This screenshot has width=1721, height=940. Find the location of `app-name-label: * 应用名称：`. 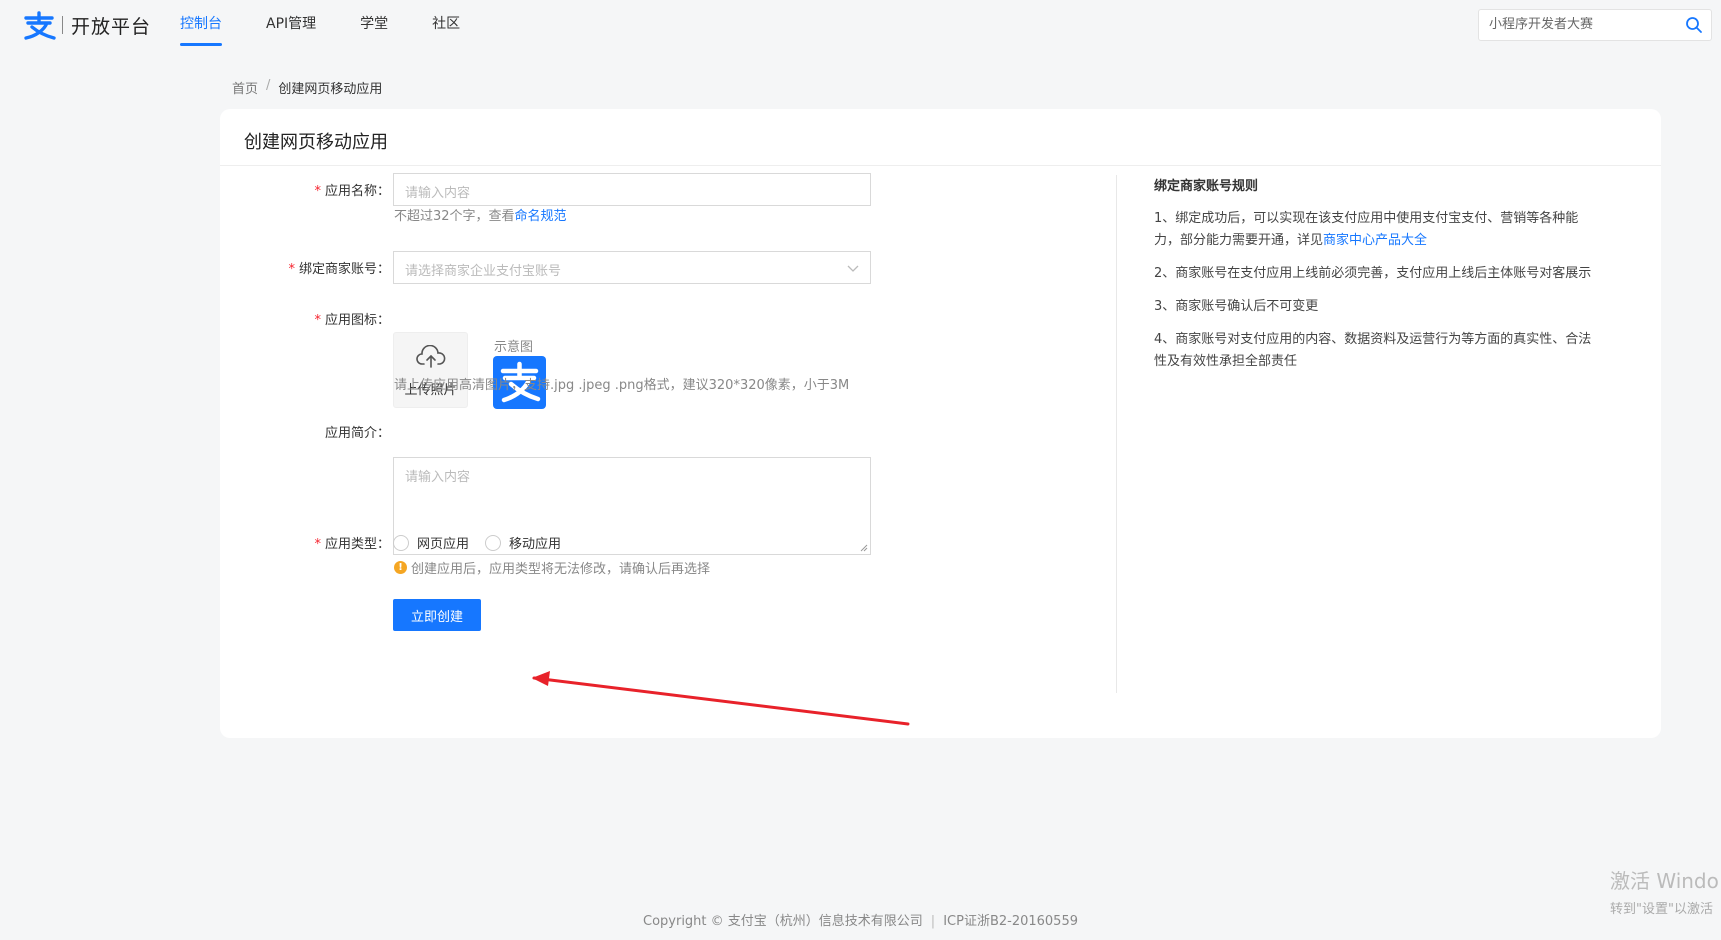

app-name-label: * 应用名称： is located at coordinates (305, 189).